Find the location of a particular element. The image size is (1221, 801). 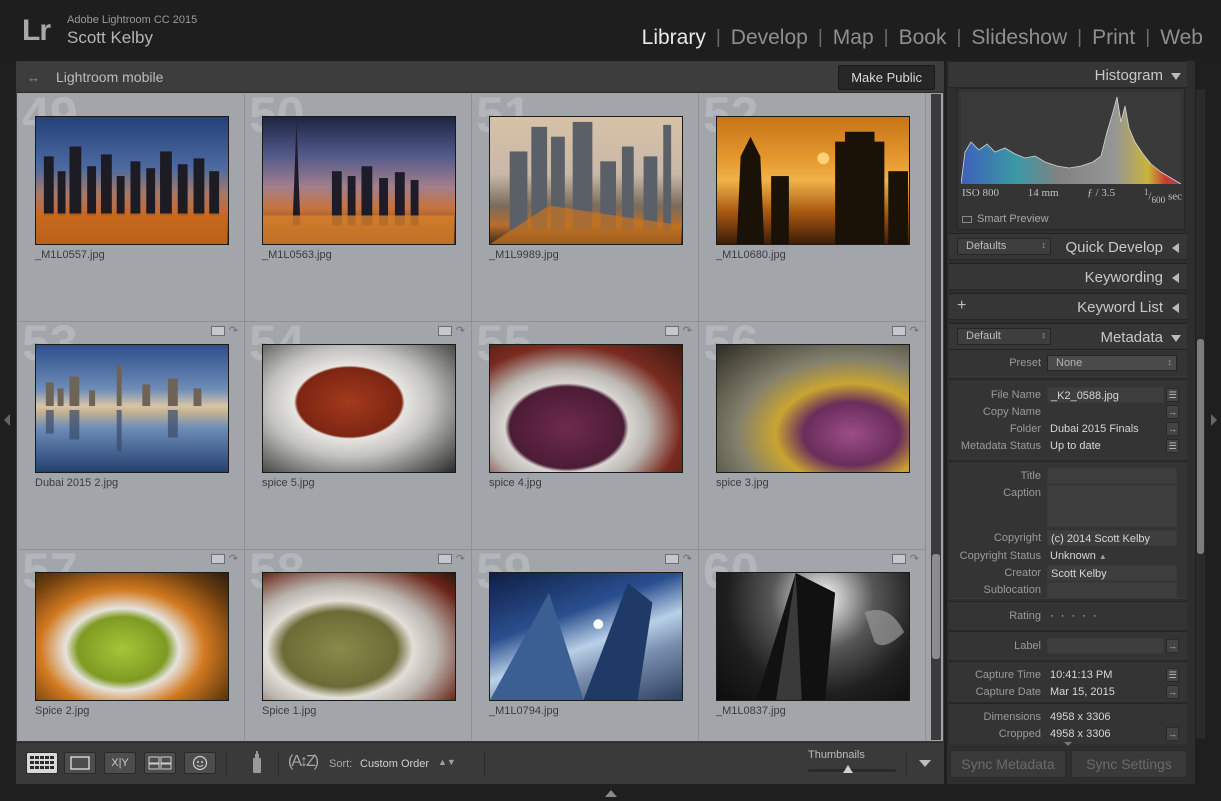

sort-stepper-icon: ▲▼ is located at coordinates (447, 762).